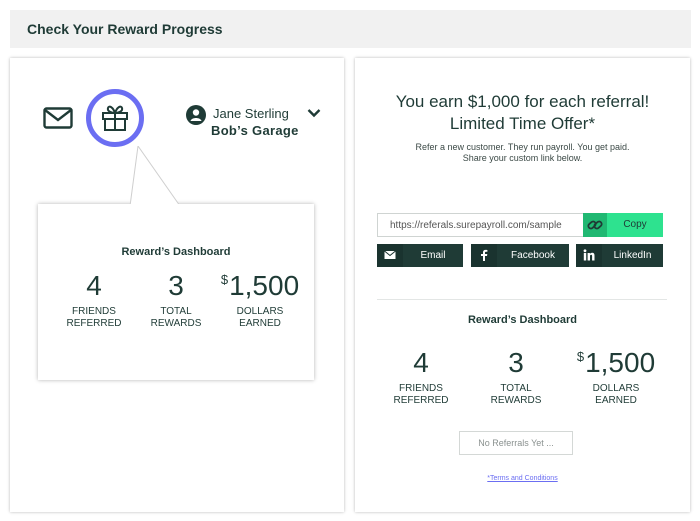 Image resolution: width=700 pixels, height=521 pixels. What do you see at coordinates (522, 158) in the screenshot?
I see `offer-description-line: Share your custom link below.` at bounding box center [522, 158].